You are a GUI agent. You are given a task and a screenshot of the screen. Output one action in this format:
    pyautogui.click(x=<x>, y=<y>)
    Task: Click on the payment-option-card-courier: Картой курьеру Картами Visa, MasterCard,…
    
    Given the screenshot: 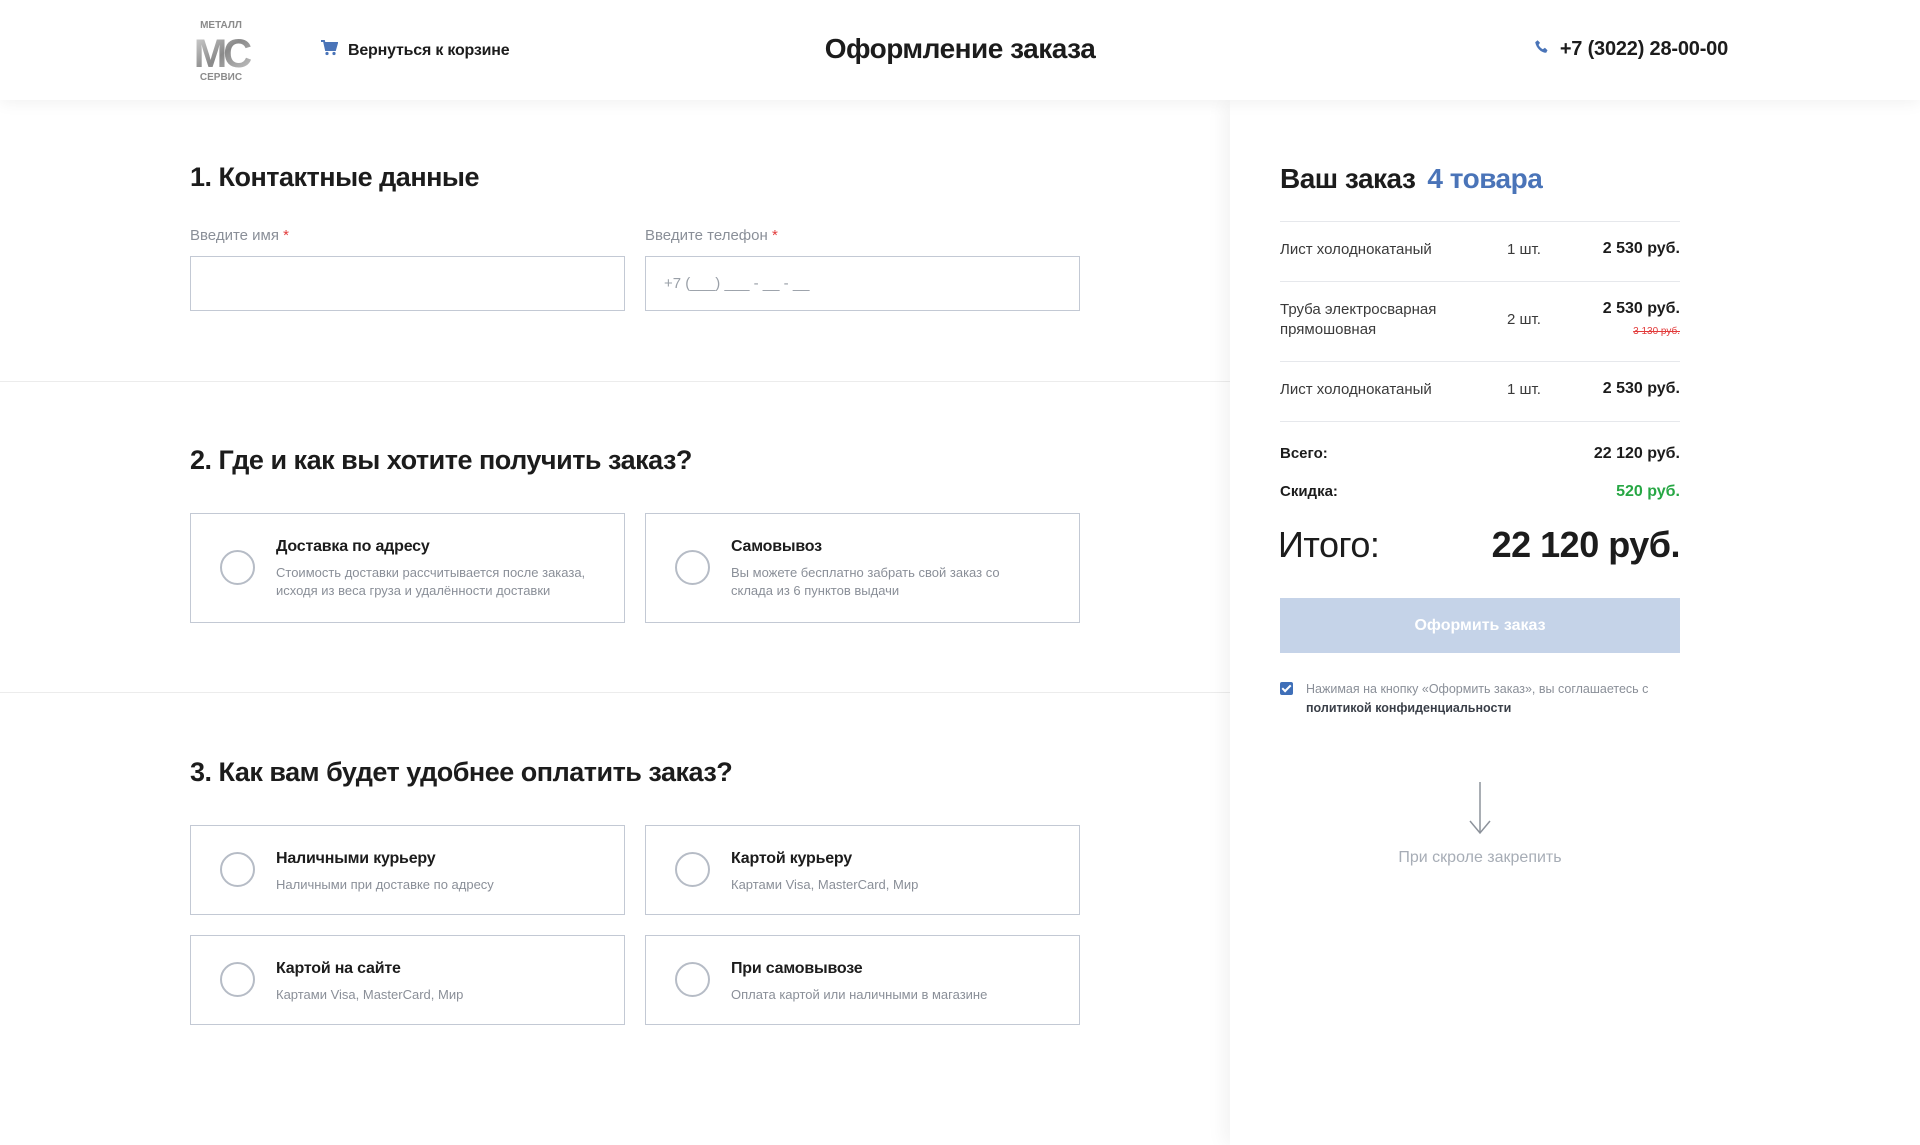 What is the action you would take?
    pyautogui.click(x=862, y=870)
    